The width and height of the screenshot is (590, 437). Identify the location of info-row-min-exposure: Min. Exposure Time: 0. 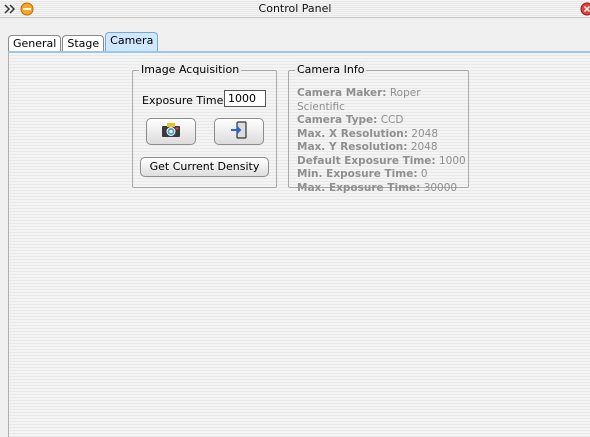
(382, 175).